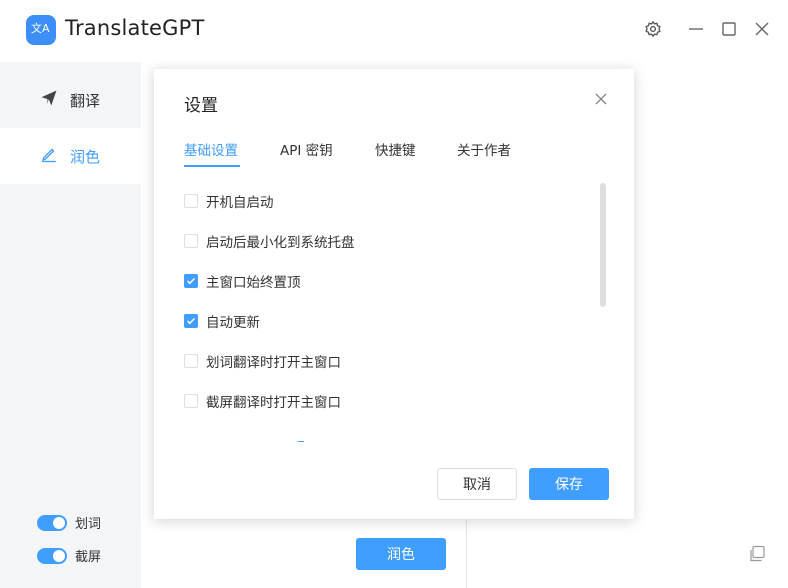  I want to click on partial-content-mark, so click(301, 441).